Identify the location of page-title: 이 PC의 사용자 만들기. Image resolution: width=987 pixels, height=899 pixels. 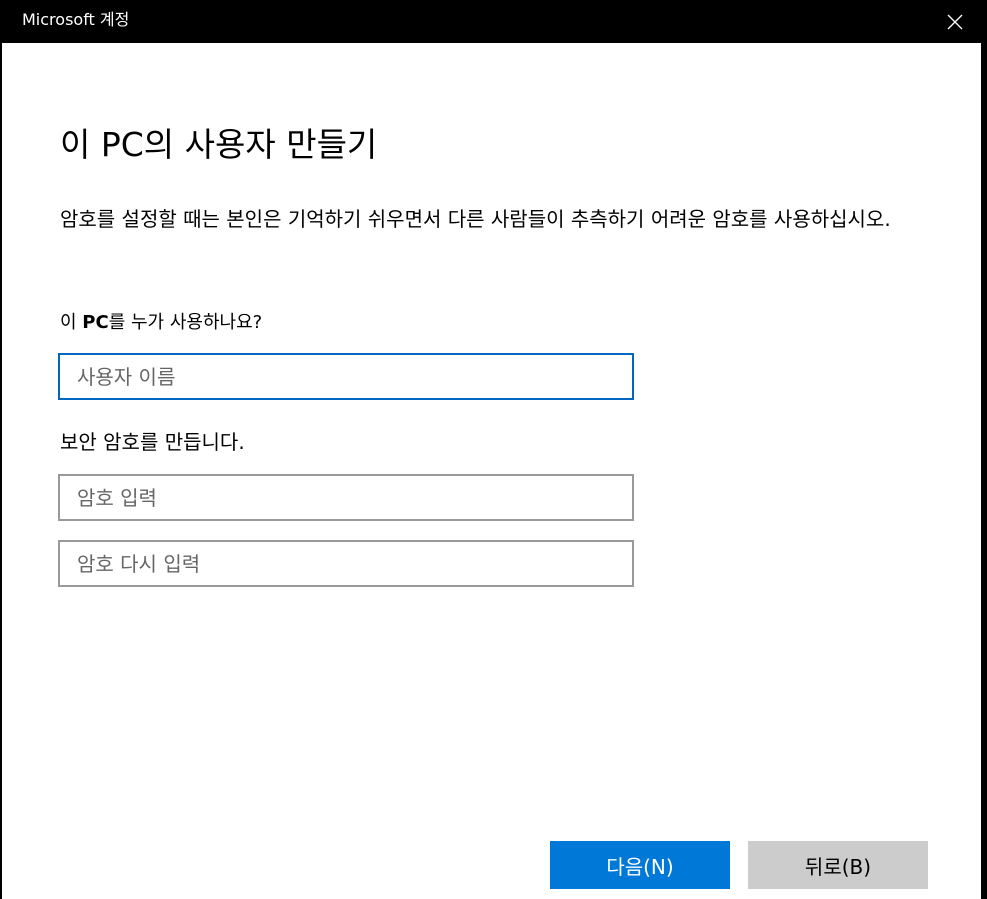
(219, 144).